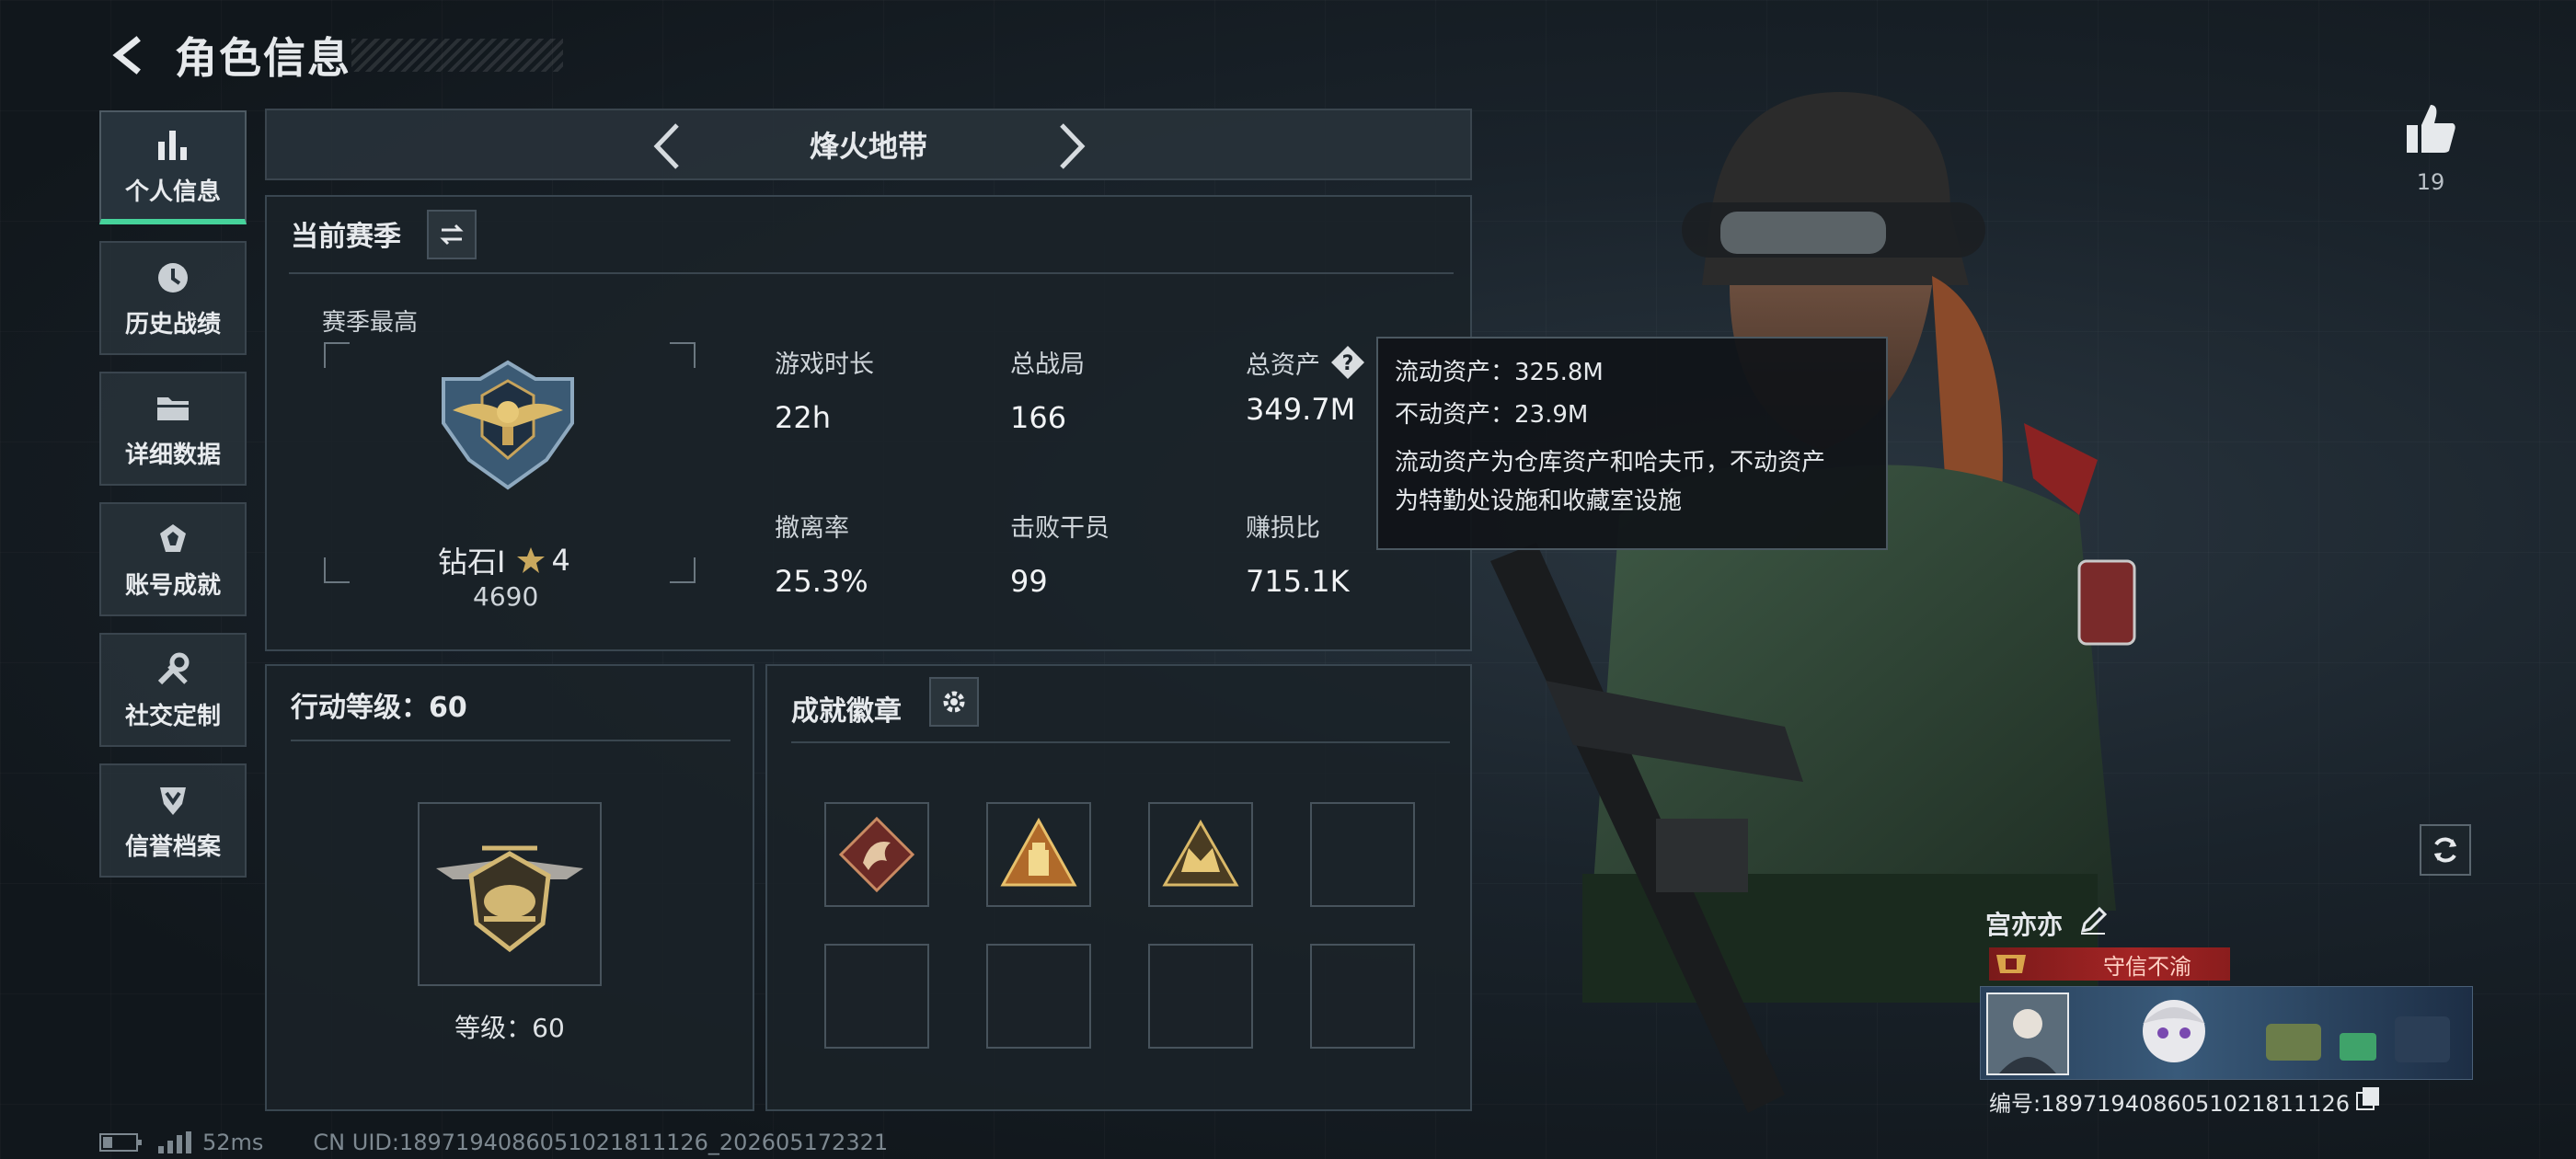  I want to click on stat-value: 715.1K, so click(1298, 581).